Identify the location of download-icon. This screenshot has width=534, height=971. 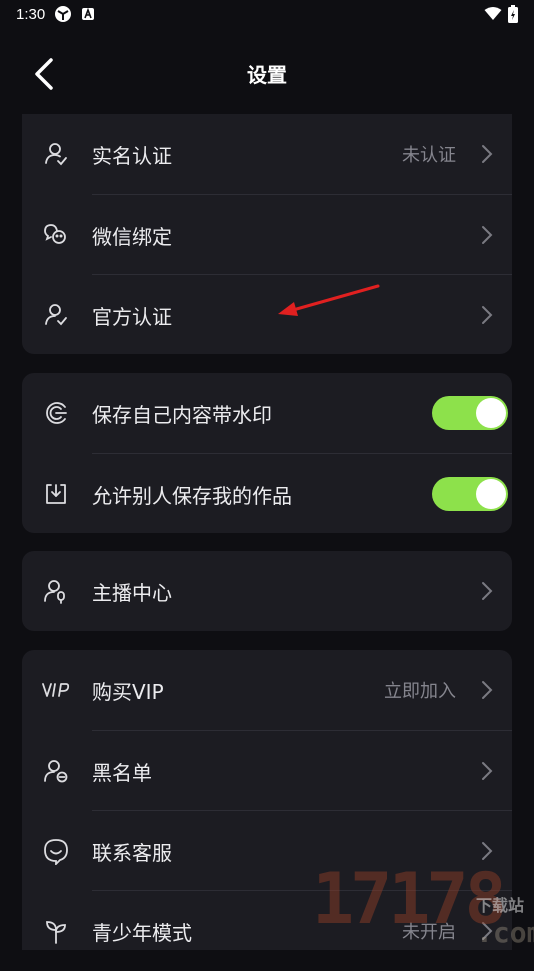
(56, 494).